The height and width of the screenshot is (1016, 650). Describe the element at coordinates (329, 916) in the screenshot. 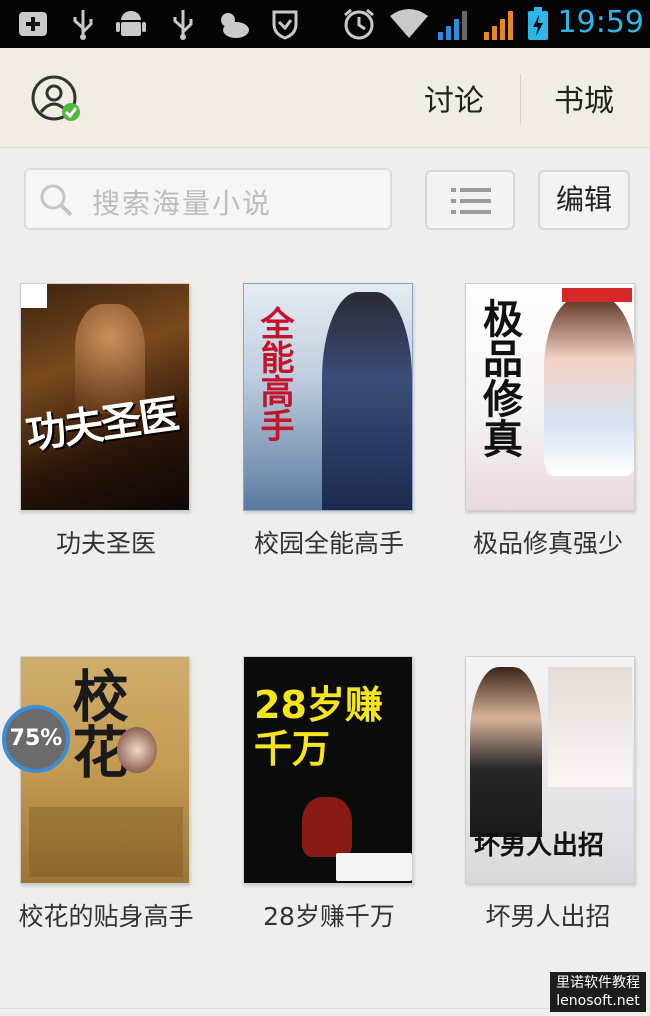

I see `book-title: 28岁赚千万` at that location.